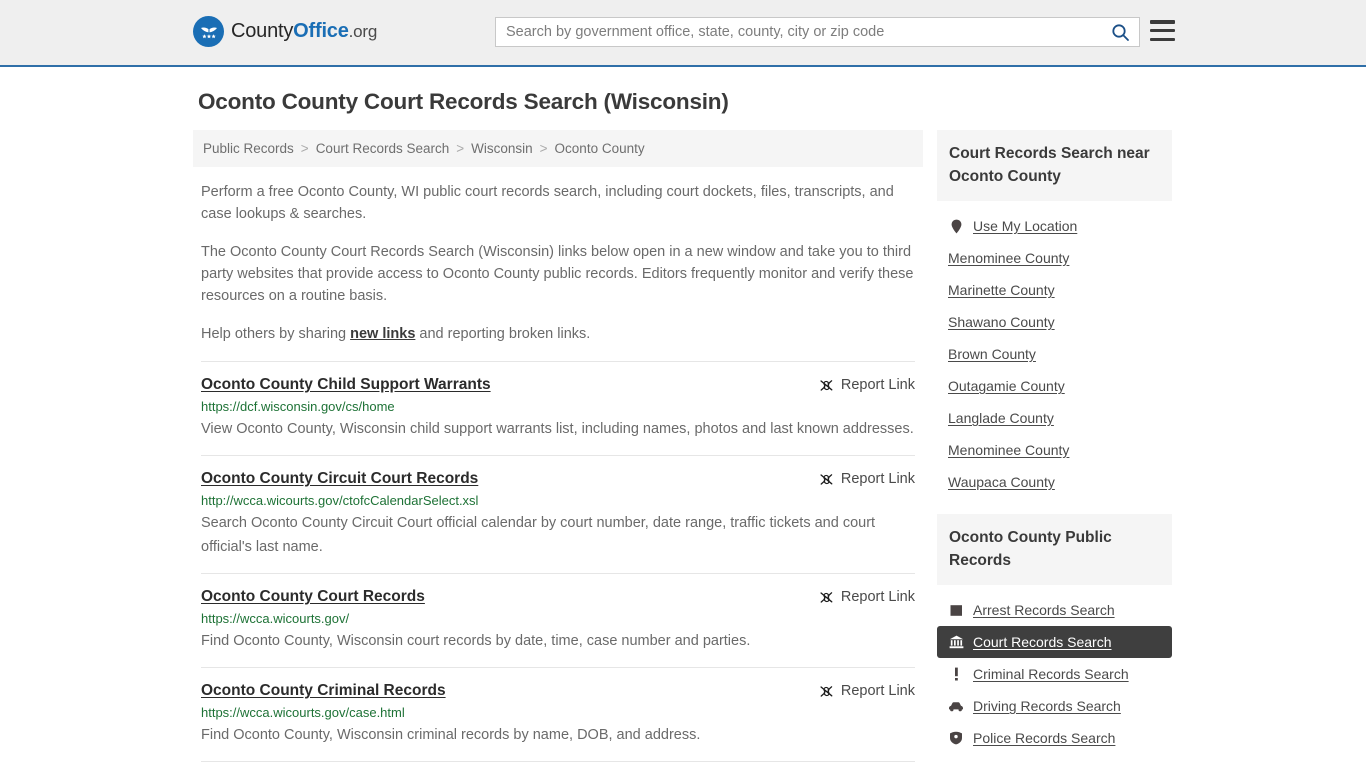 The width and height of the screenshot is (1366, 768). I want to click on nearby-panel-header: Court Records Search near Oconto County, so click(1054, 165).